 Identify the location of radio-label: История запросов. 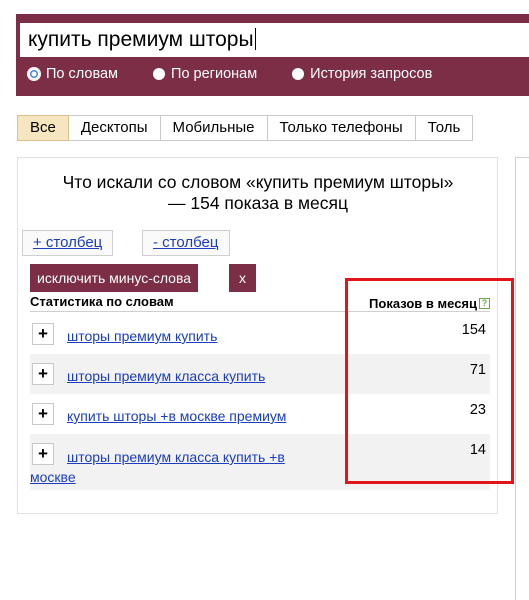
(371, 74).